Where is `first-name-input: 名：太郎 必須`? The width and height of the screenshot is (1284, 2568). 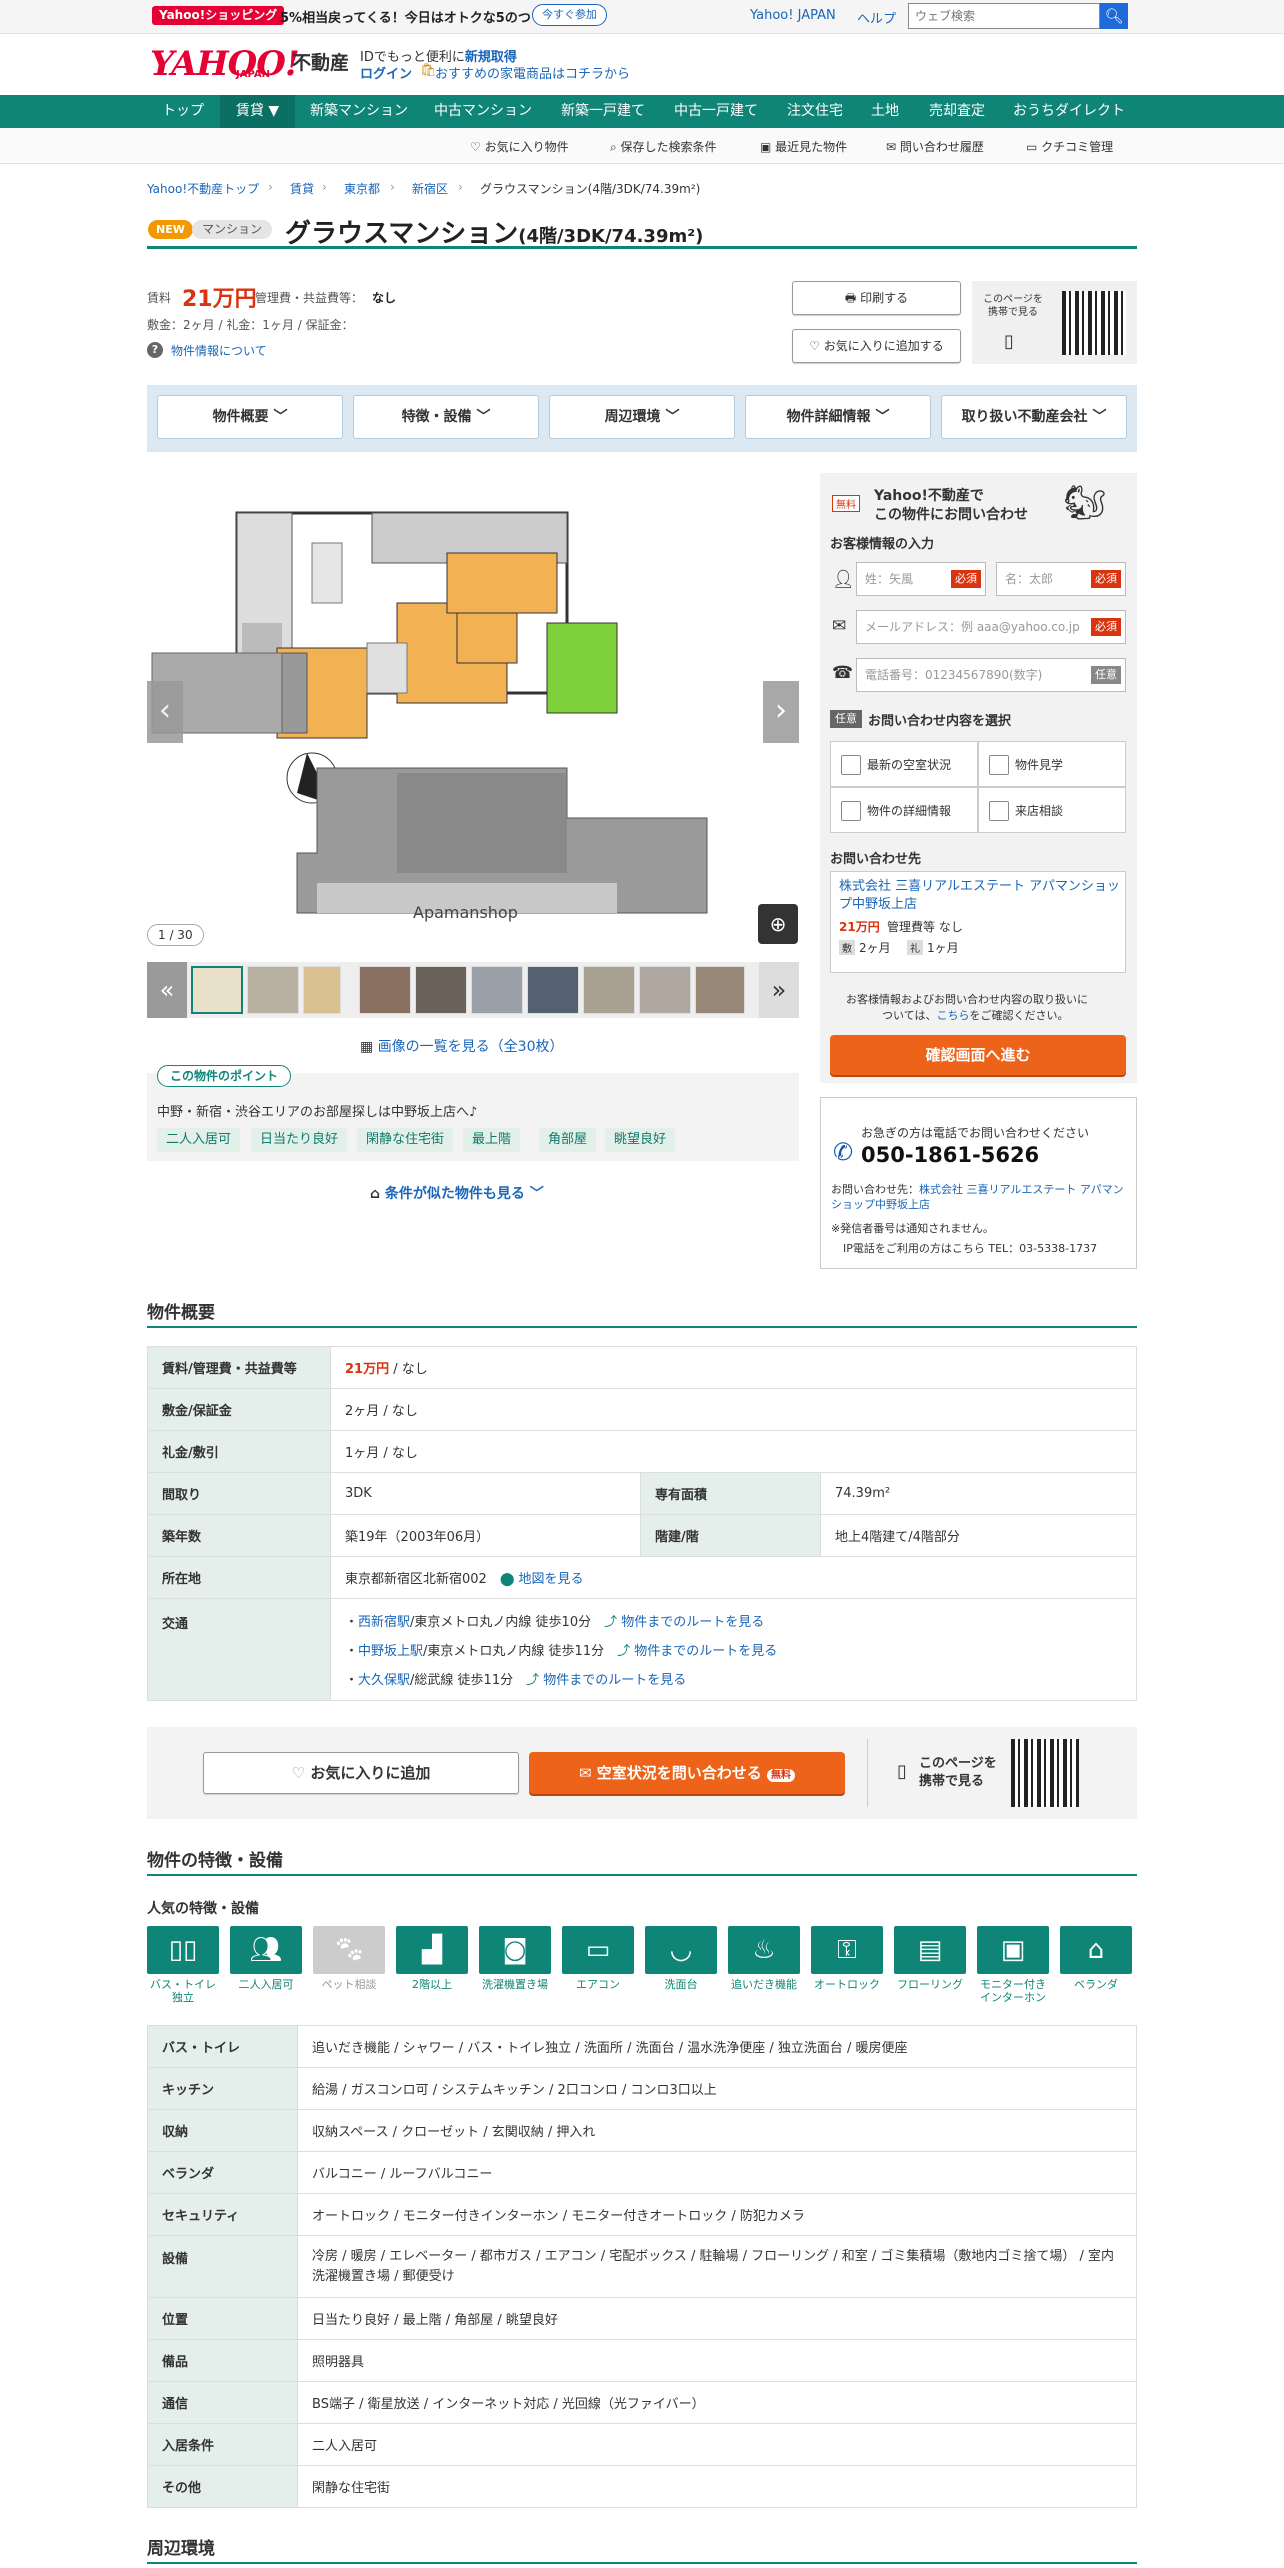 first-name-input: 名：太郎 必須 is located at coordinates (1061, 579).